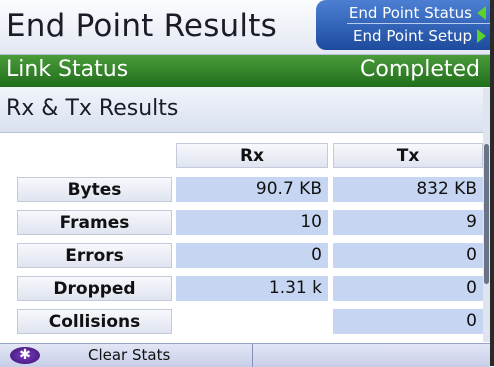 The image size is (494, 367). Describe the element at coordinates (25, 355) in the screenshot. I see `asterisk-icon: ✱` at that location.